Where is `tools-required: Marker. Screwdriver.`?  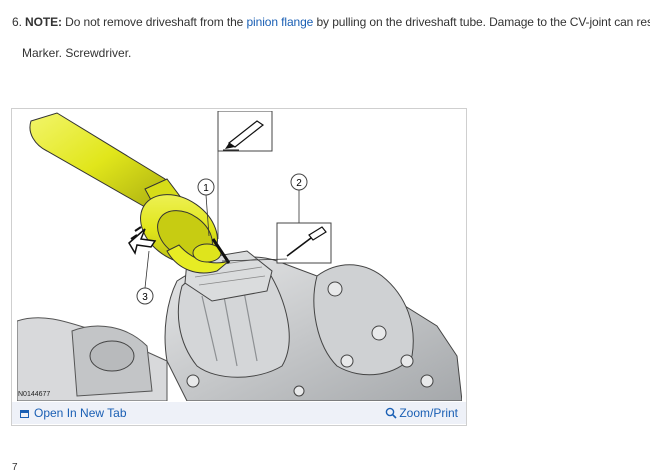
tools-required: Marker. Screwdriver. is located at coordinates (77, 53).